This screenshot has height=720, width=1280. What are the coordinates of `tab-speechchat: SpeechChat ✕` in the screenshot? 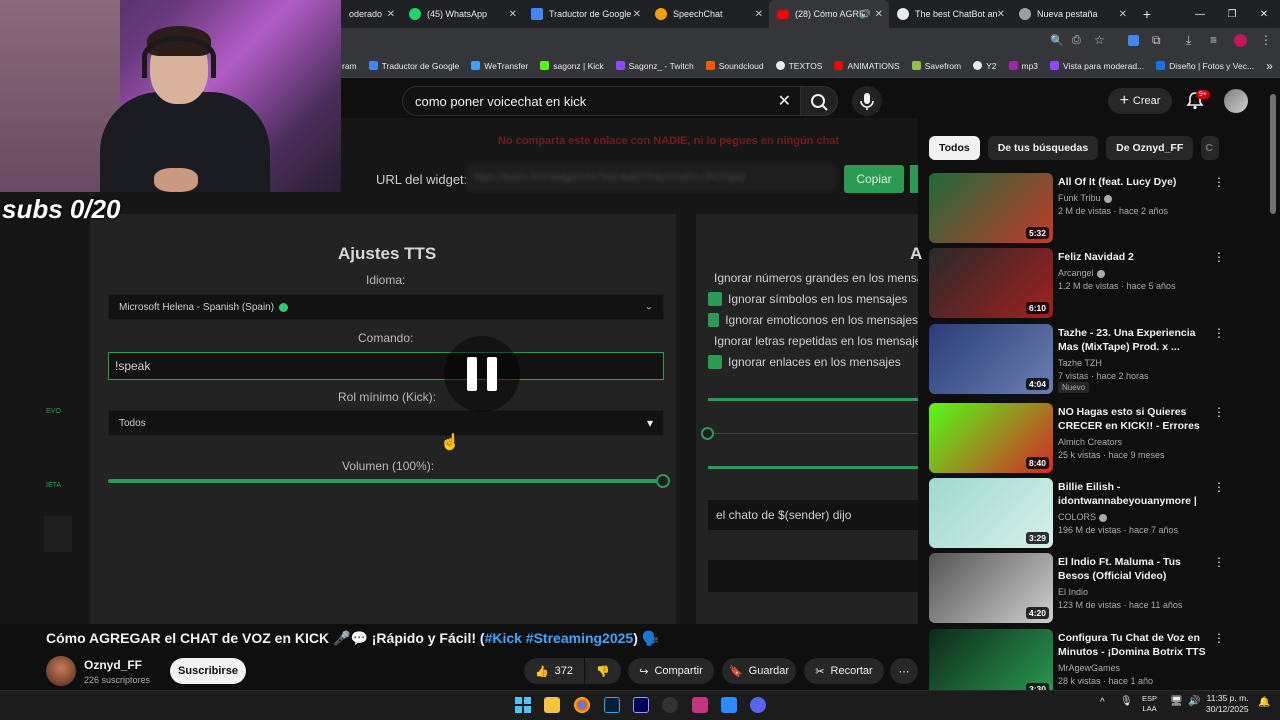 It's located at (708, 14).